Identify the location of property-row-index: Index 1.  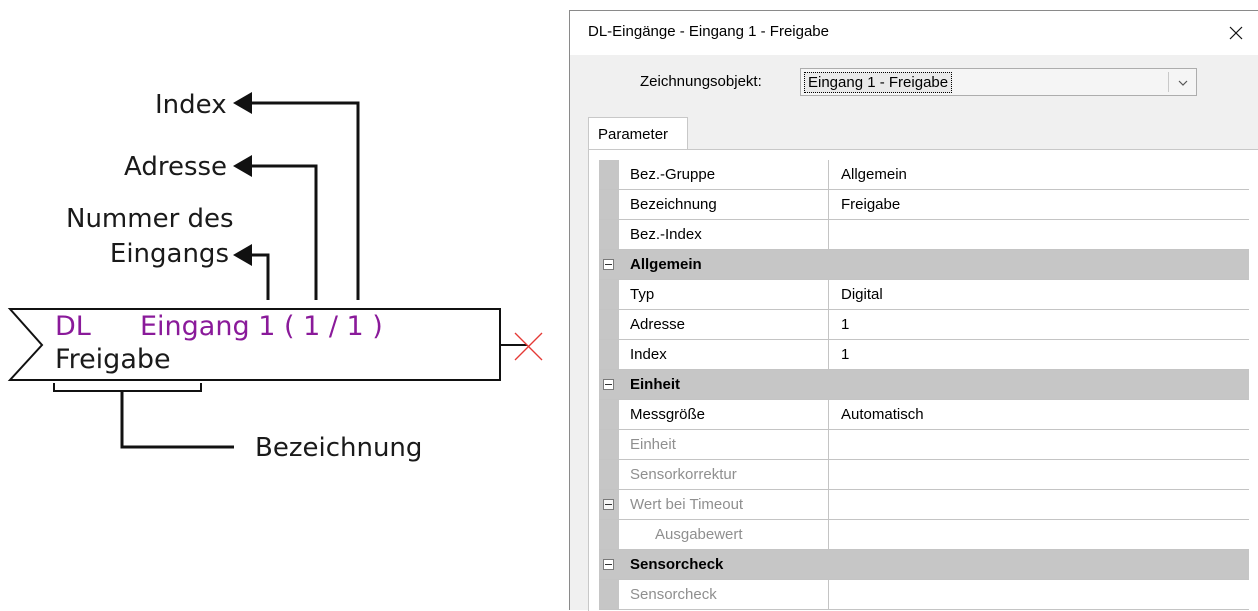
(924, 355).